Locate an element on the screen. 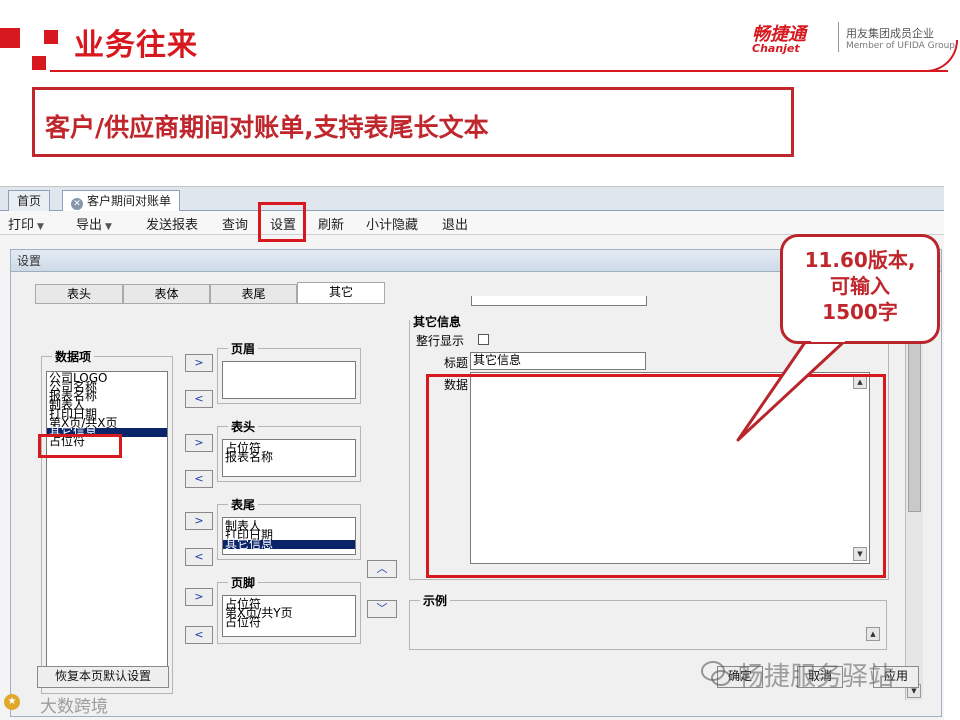 This screenshot has height=720, width=960. print-button: 打印 ▼ is located at coordinates (26, 223).